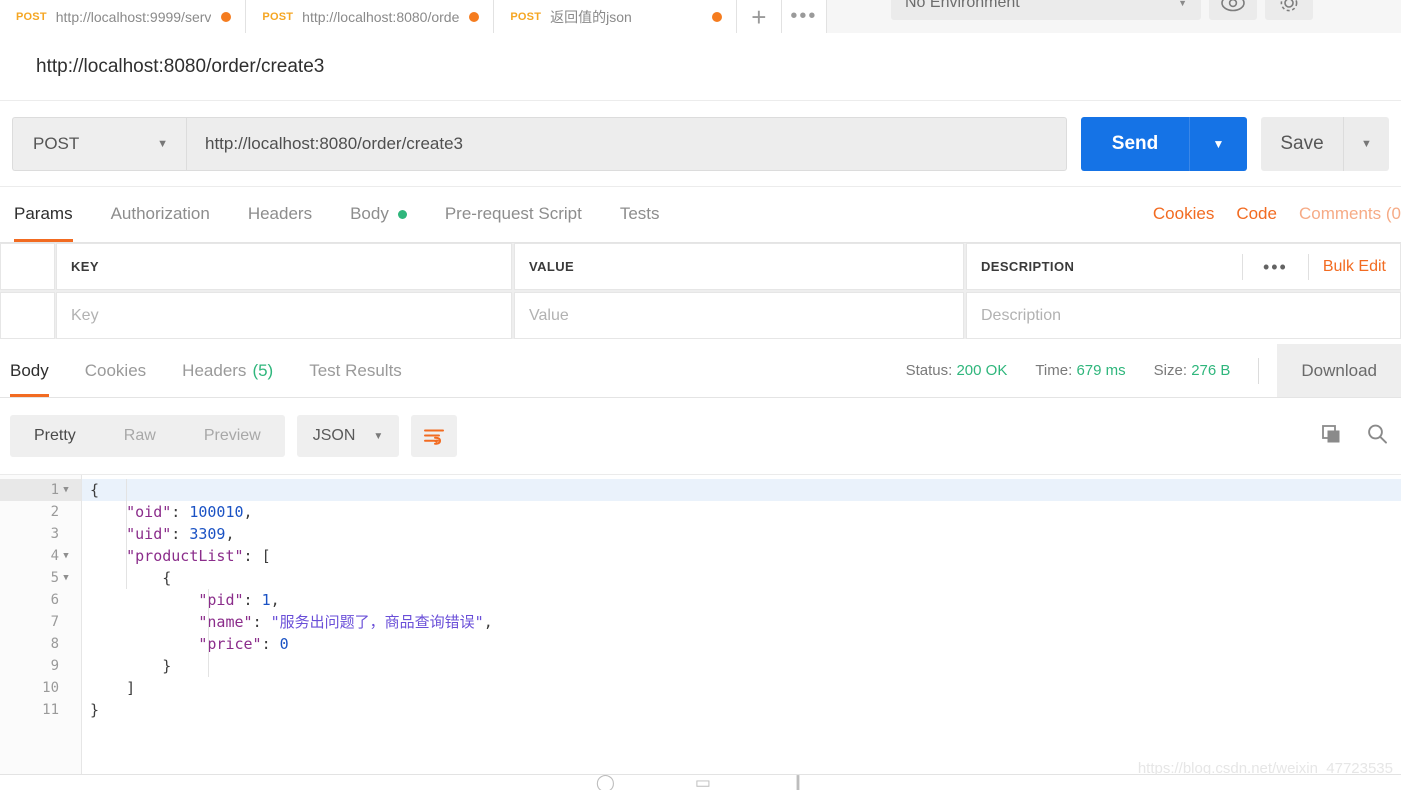  I want to click on response-tab-test-results: Test Results, so click(355, 370).